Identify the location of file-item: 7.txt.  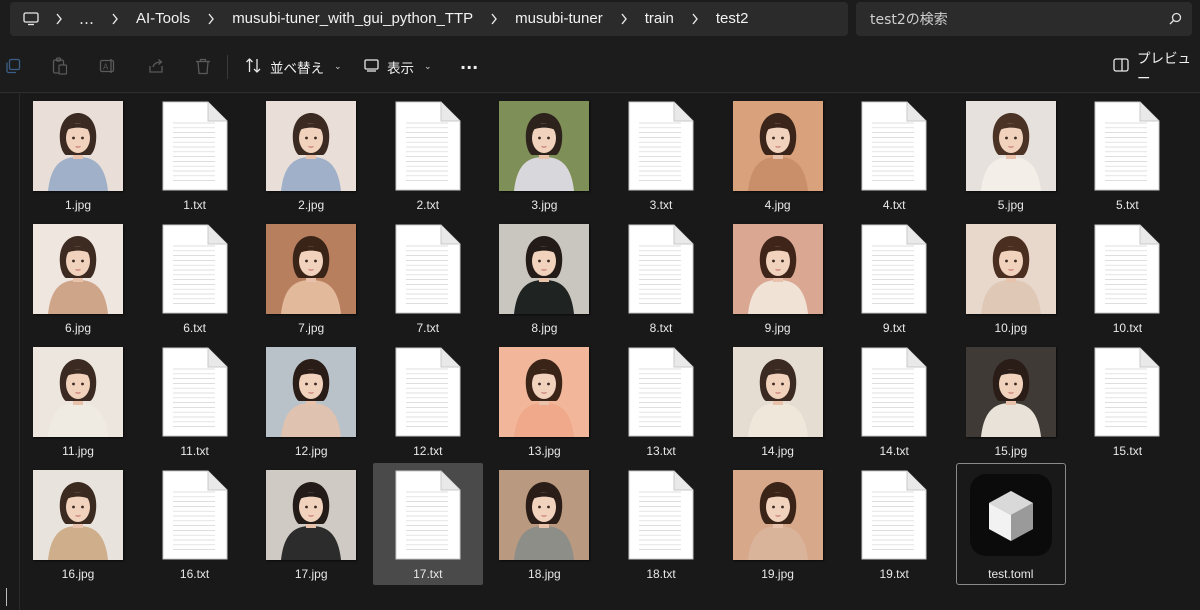
(428, 278).